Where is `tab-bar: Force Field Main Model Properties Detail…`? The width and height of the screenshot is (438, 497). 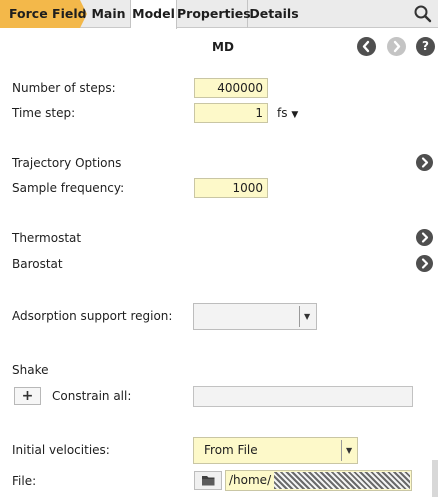 tab-bar: Force Field Main Model Properties Detail… is located at coordinates (219, 14).